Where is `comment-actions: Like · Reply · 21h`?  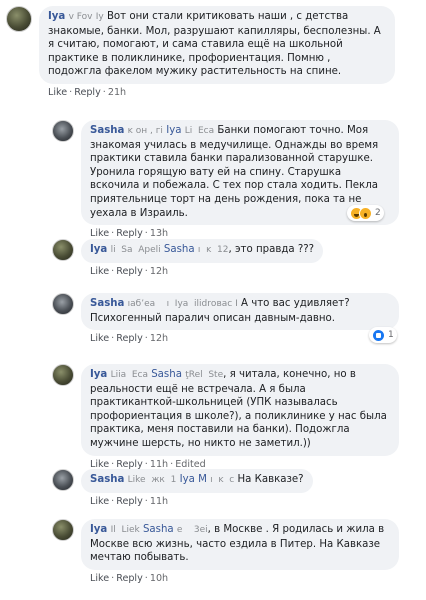 comment-actions: Like · Reply · 21h is located at coordinates (87, 92).